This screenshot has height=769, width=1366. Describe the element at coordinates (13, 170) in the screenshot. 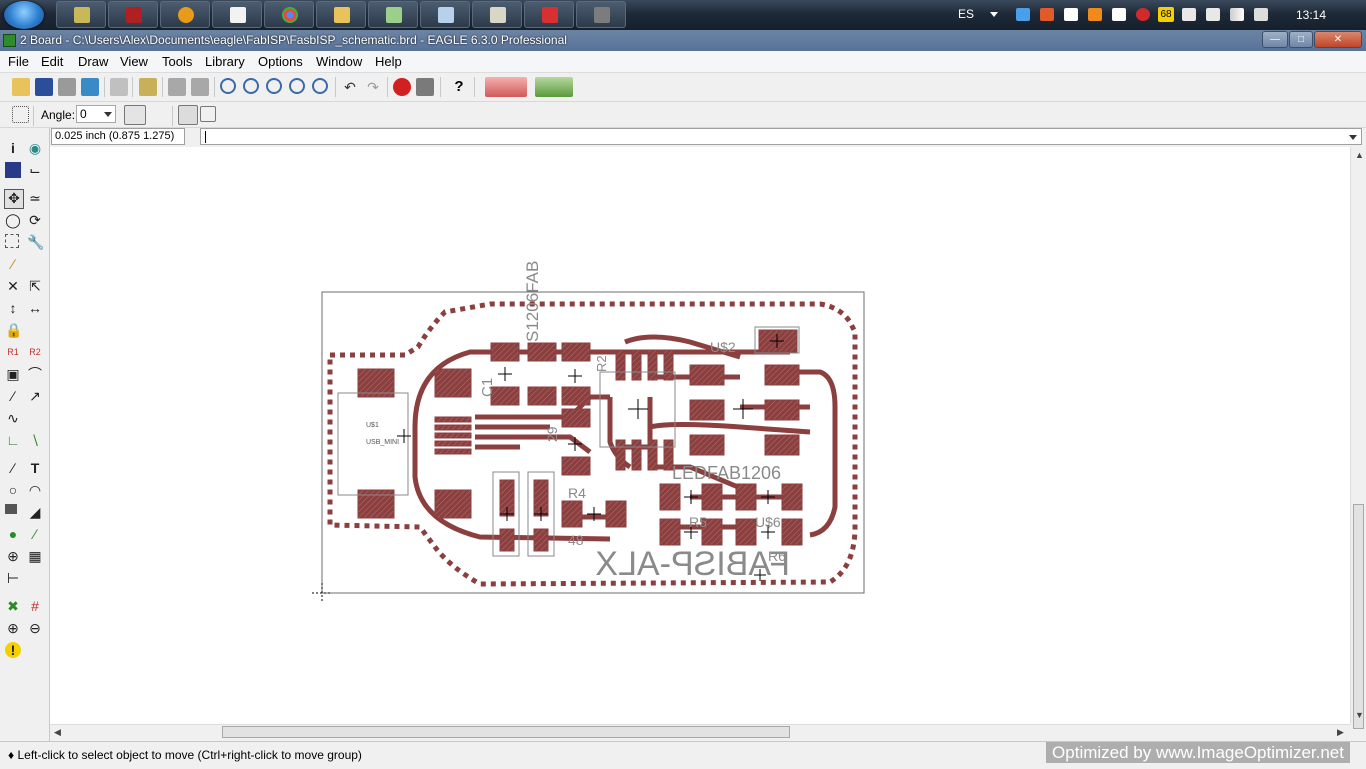

I see `display-layers-icon` at that location.